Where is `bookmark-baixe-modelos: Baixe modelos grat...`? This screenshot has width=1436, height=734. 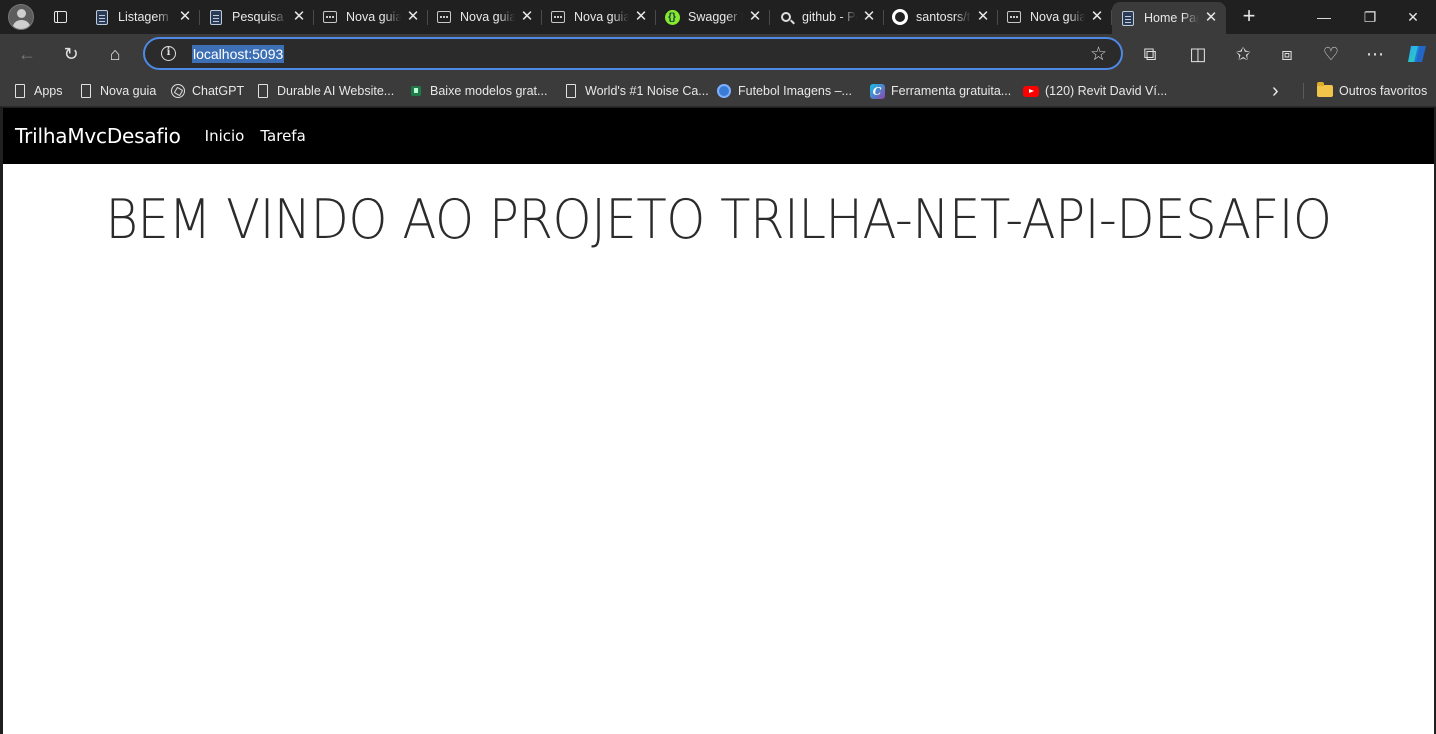
bookmark-baixe-modelos: Baixe modelos grat... is located at coordinates (477, 91).